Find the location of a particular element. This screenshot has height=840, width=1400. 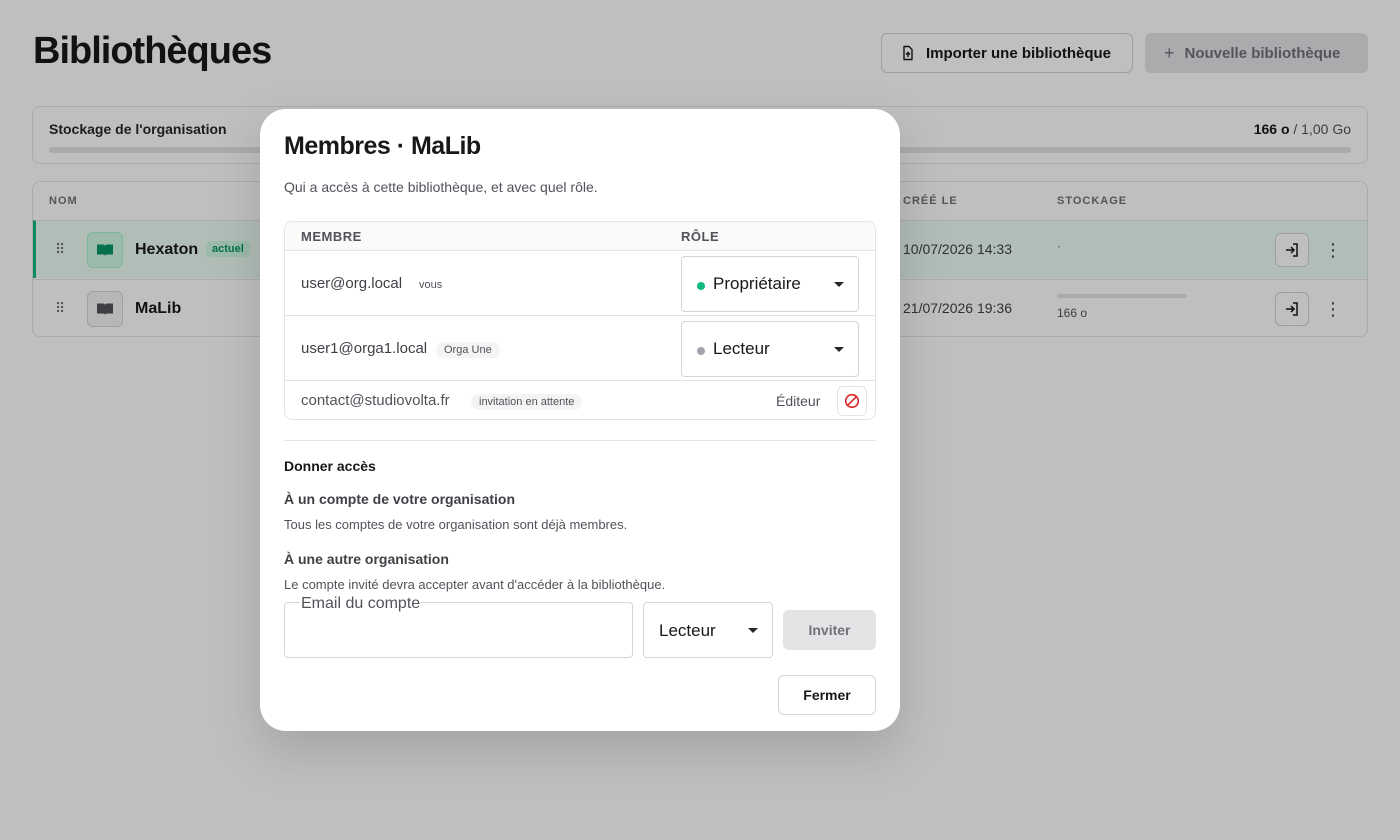

email-input is located at coordinates (458, 630).